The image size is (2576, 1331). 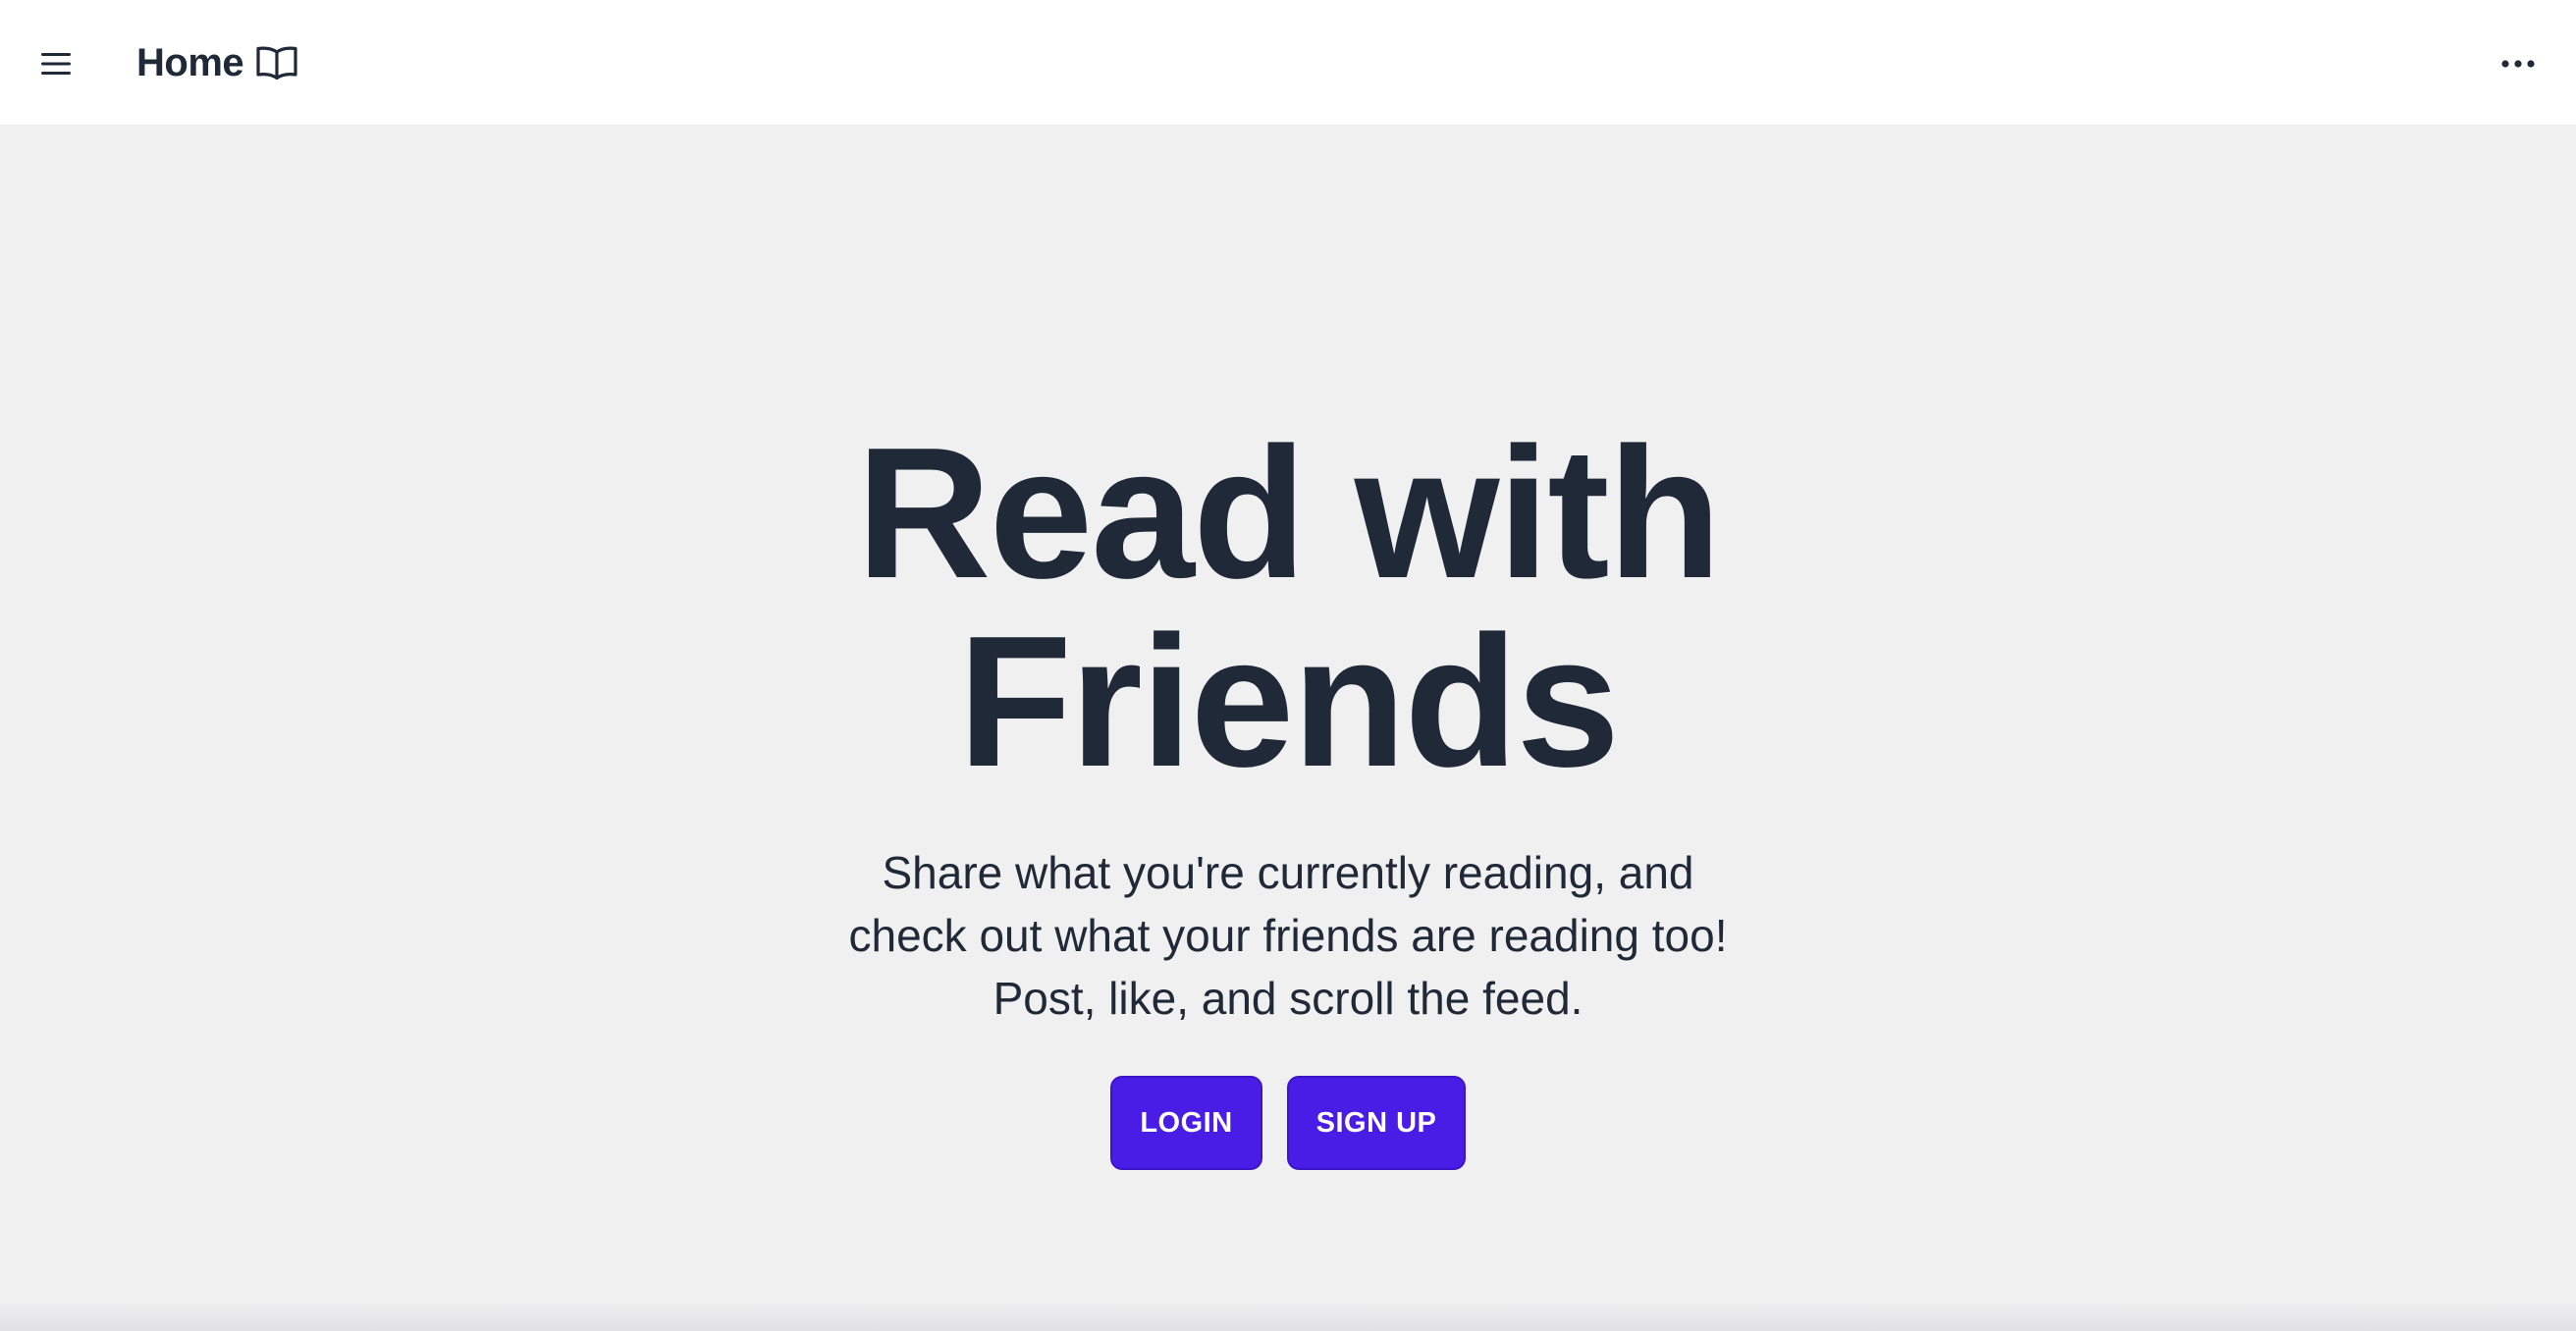 I want to click on hamburger-menu-button, so click(x=55, y=63).